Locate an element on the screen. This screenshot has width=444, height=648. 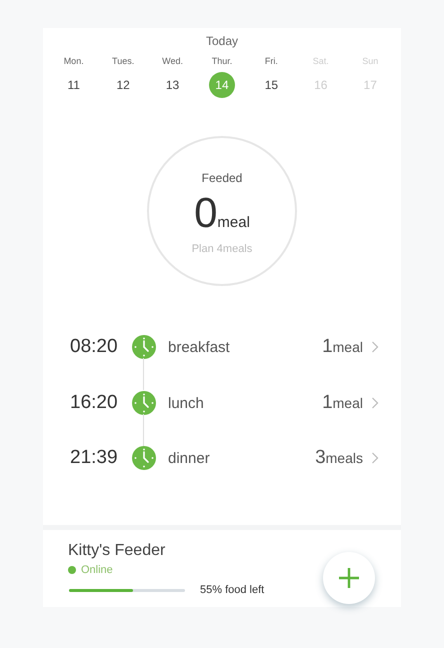
weekday-label: Wed. is located at coordinates (172, 61).